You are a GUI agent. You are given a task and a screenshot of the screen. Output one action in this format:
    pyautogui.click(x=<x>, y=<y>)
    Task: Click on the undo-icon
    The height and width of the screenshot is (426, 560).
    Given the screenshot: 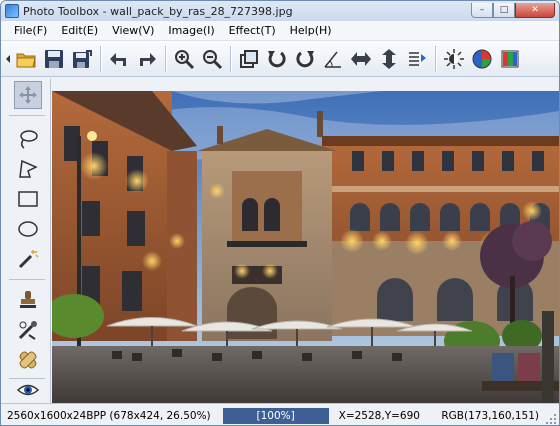 What is the action you would take?
    pyautogui.click(x=119, y=59)
    